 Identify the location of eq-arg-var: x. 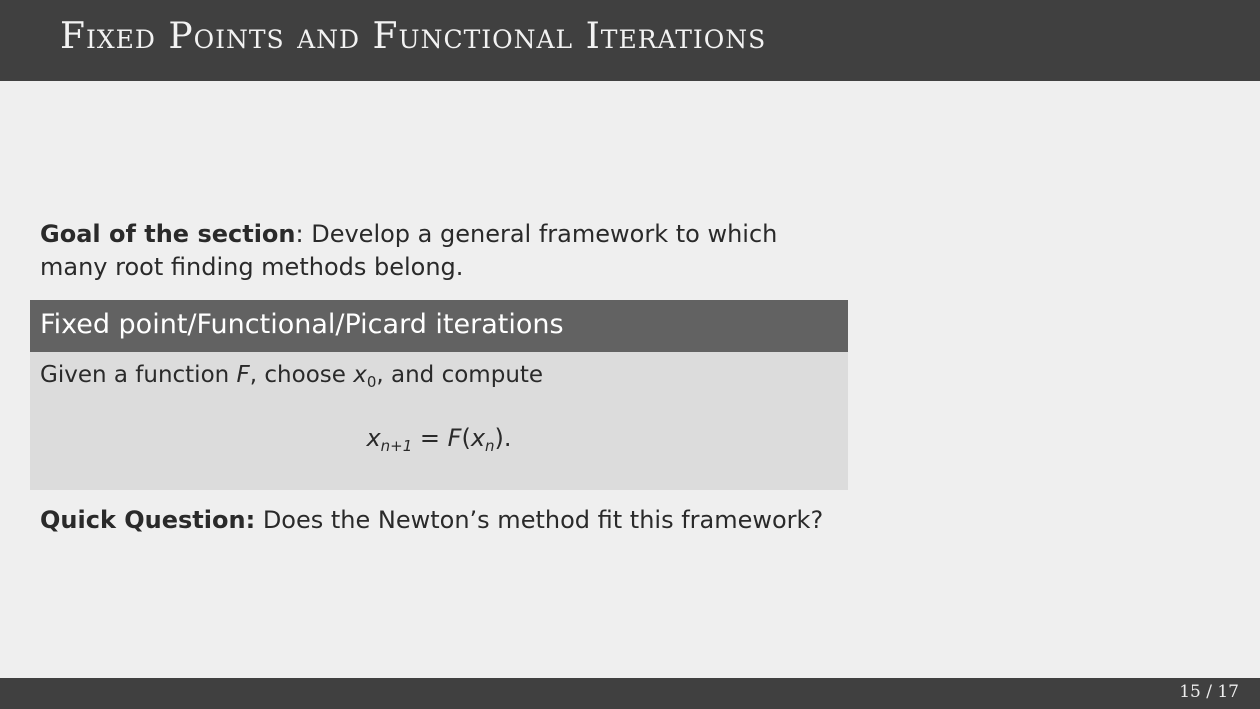
(478, 438).